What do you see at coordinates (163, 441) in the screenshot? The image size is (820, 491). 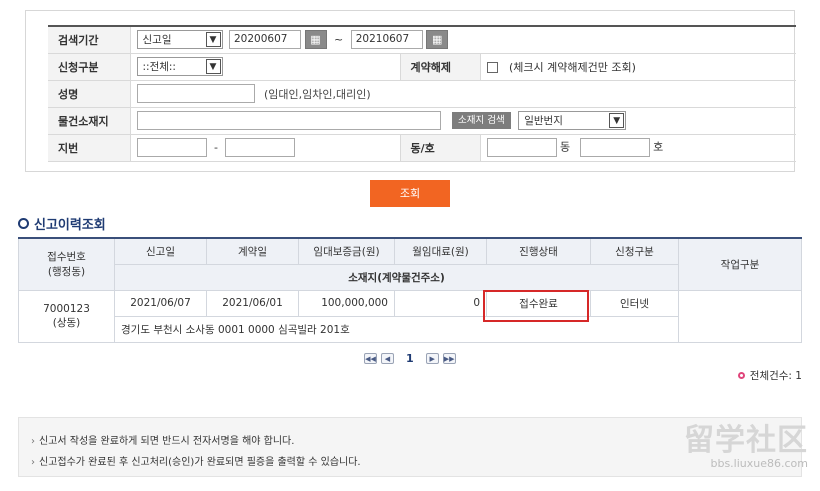 I see `notice-line: › 신고서 작성을 완료하게 되면 반드시 전자서명을 해야 합니다.` at bounding box center [163, 441].